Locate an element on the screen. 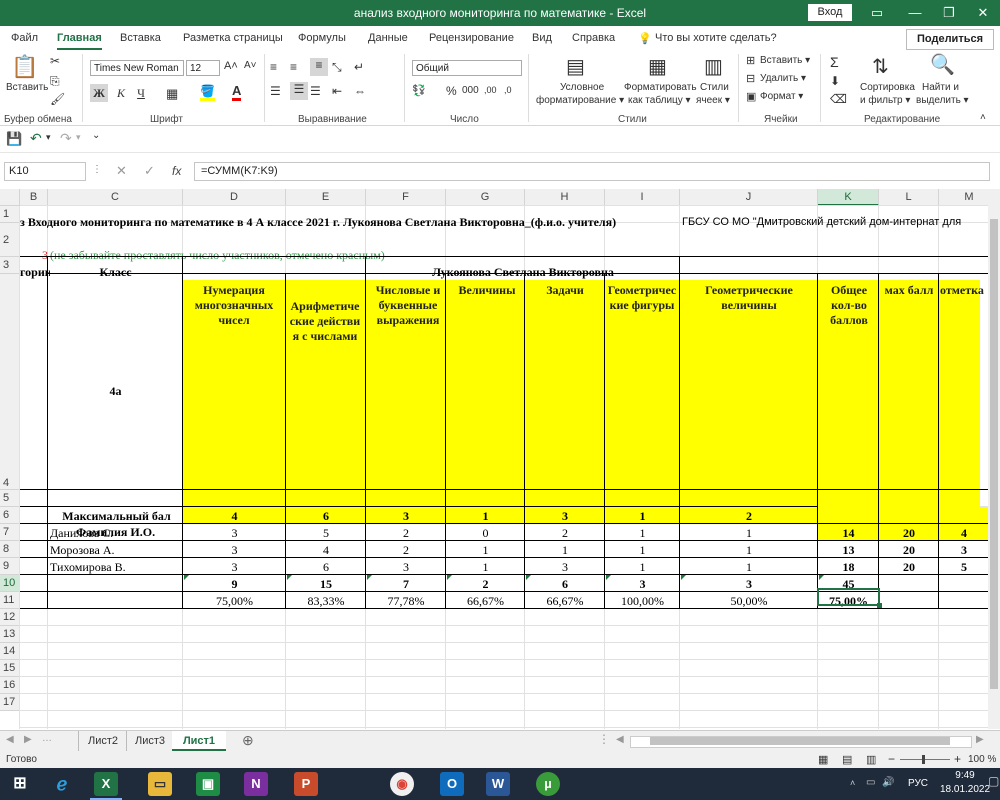  onenote-icon: N is located at coordinates (256, 784).